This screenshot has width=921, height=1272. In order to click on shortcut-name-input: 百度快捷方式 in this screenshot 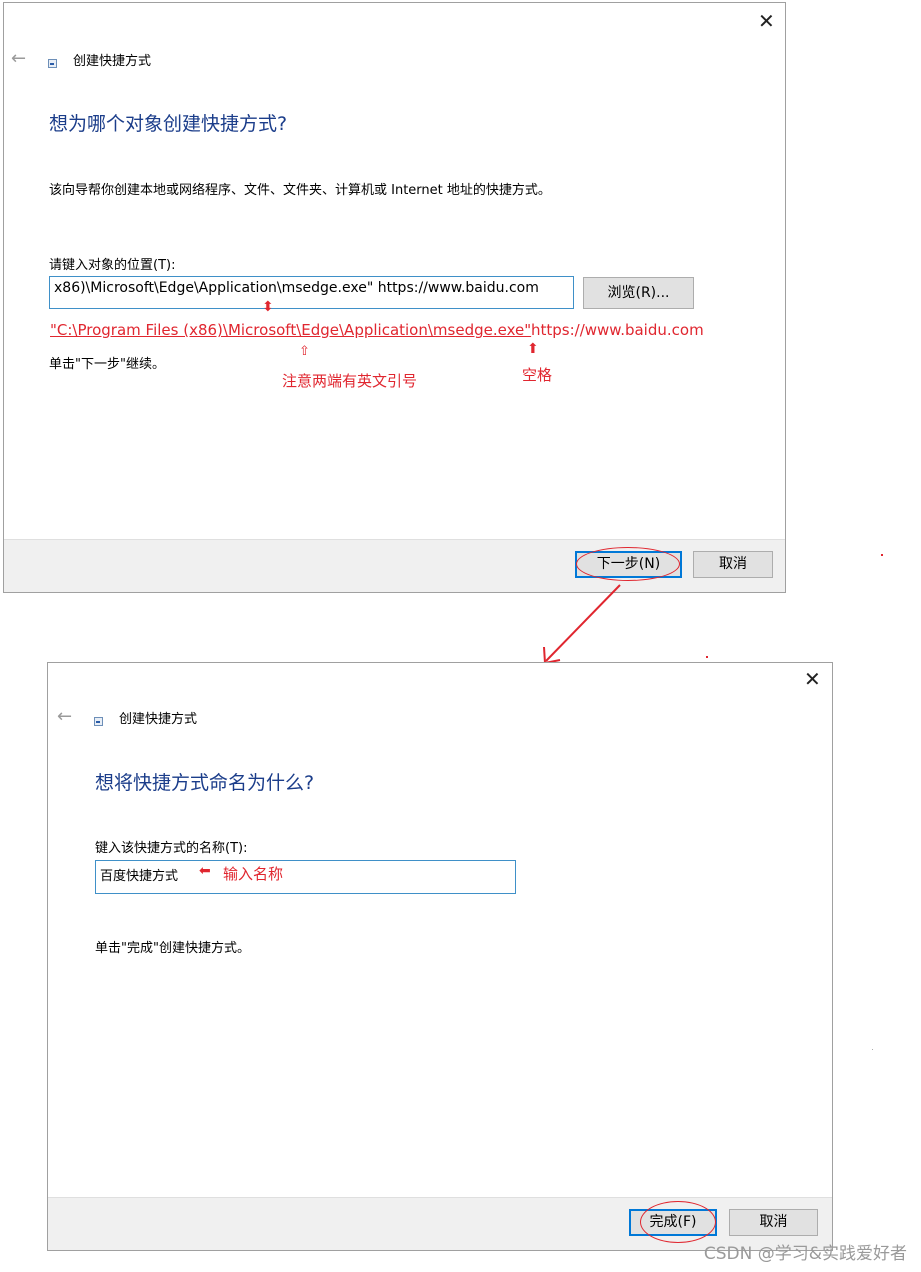, I will do `click(305, 877)`.